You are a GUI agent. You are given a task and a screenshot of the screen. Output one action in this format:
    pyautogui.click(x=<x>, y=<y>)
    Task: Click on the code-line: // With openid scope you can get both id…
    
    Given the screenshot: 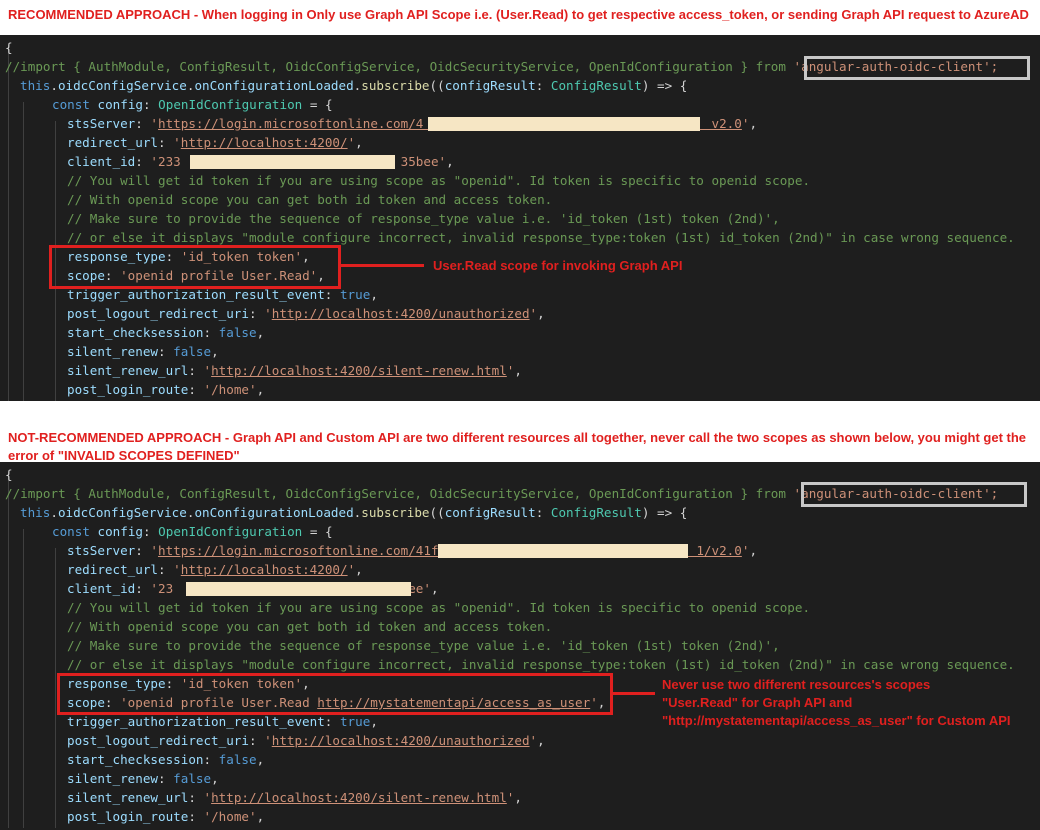 What is the action you would take?
    pyautogui.click(x=309, y=626)
    